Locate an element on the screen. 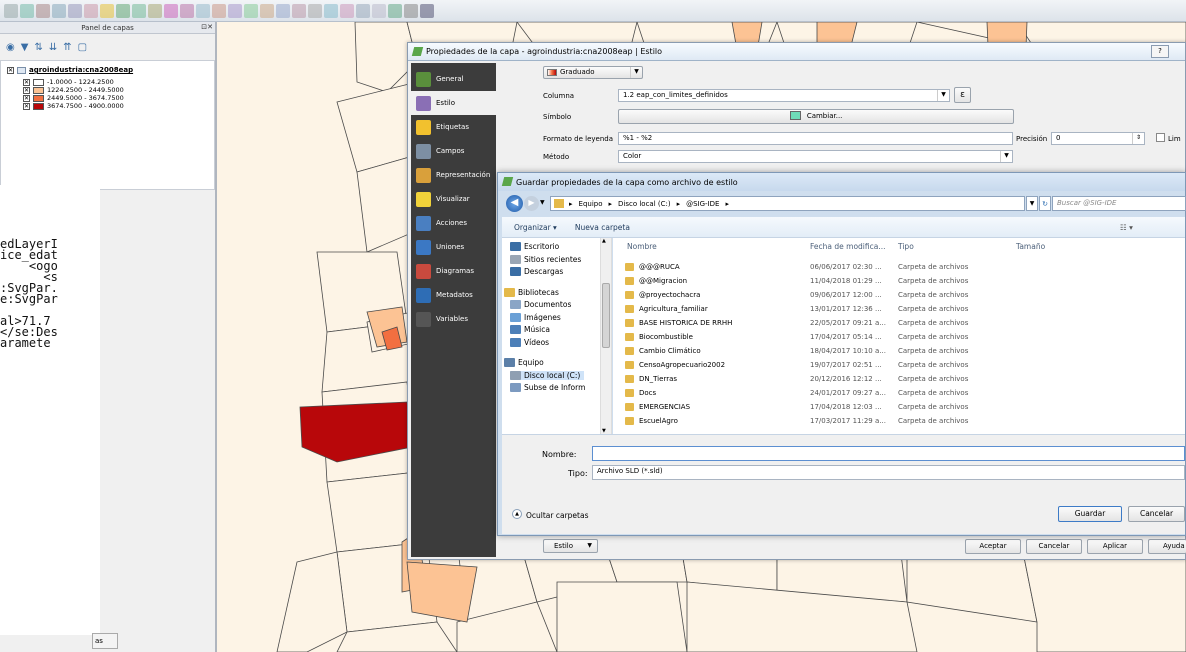  nav-item-variables: Variables is located at coordinates (453, 319).